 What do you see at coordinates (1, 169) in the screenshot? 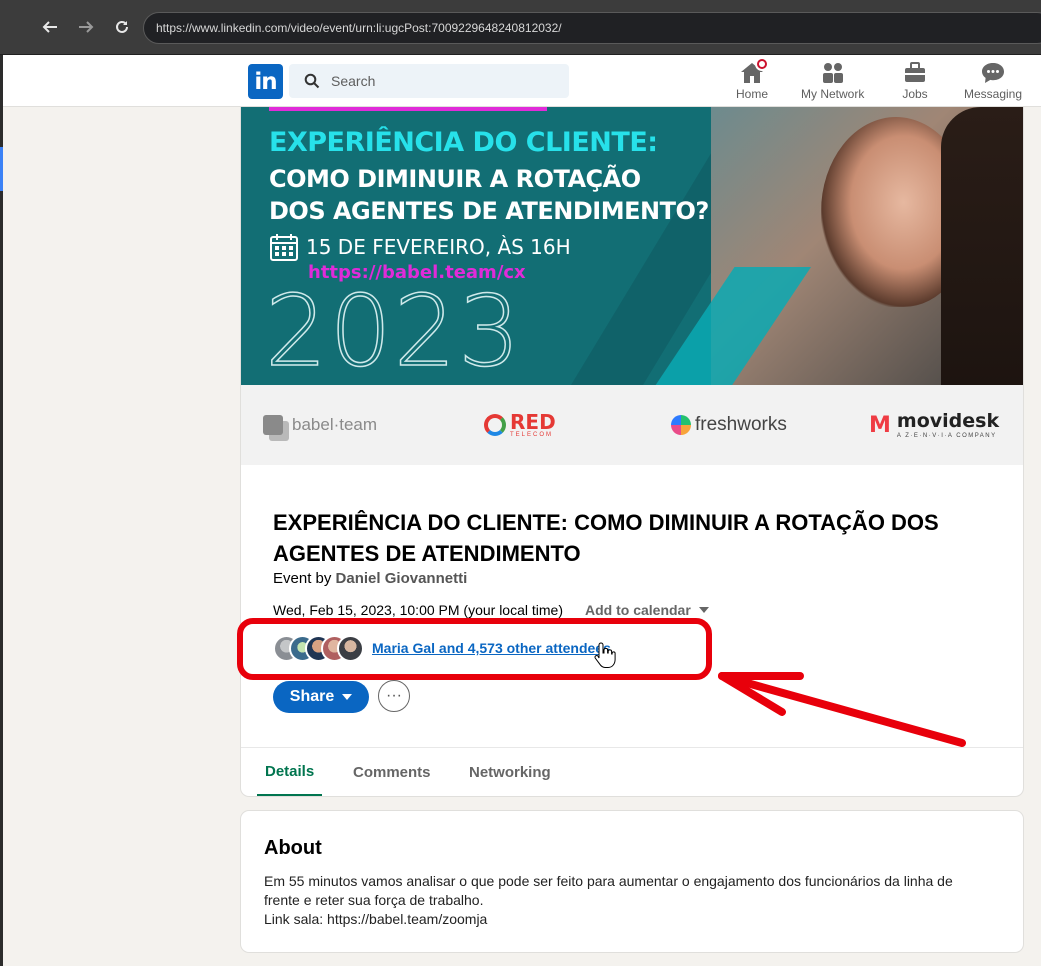
I see `active-indicator` at bounding box center [1, 169].